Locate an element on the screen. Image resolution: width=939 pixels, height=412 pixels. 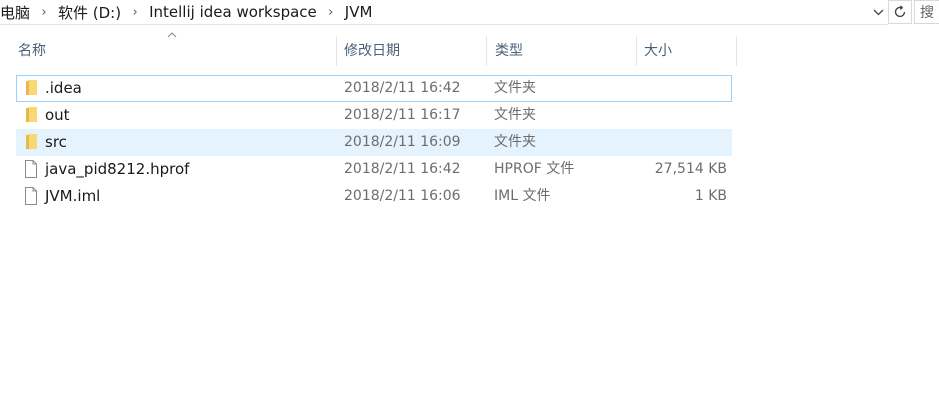
file-date: 2018/2/11 16:09 is located at coordinates (402, 142).